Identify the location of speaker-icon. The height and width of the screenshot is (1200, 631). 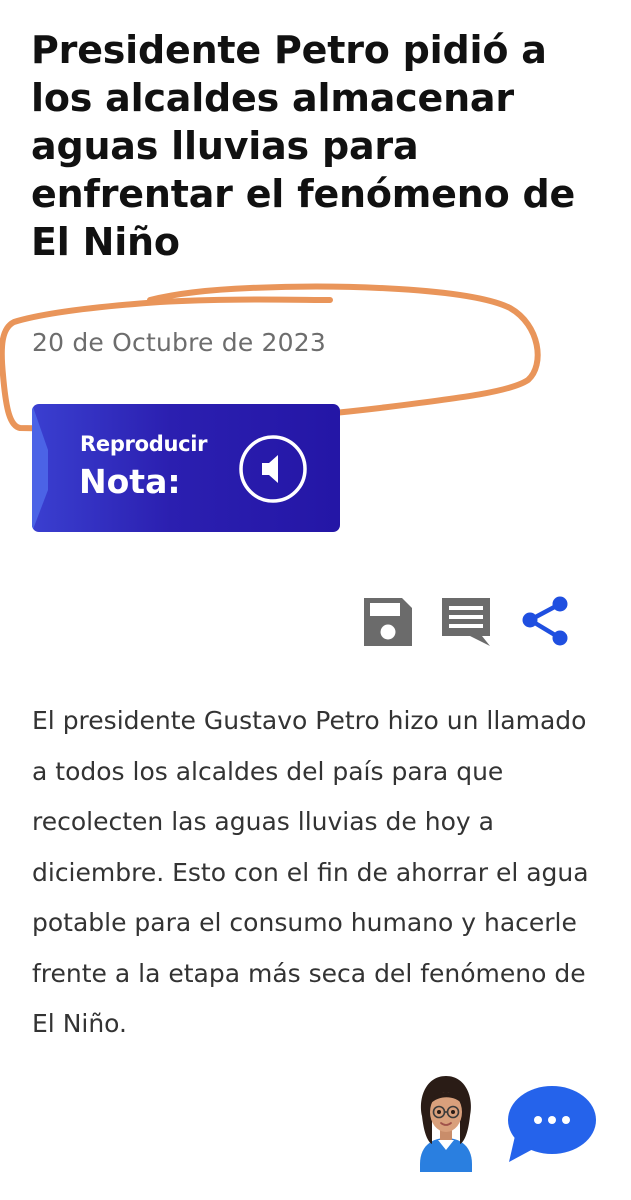
(273, 469).